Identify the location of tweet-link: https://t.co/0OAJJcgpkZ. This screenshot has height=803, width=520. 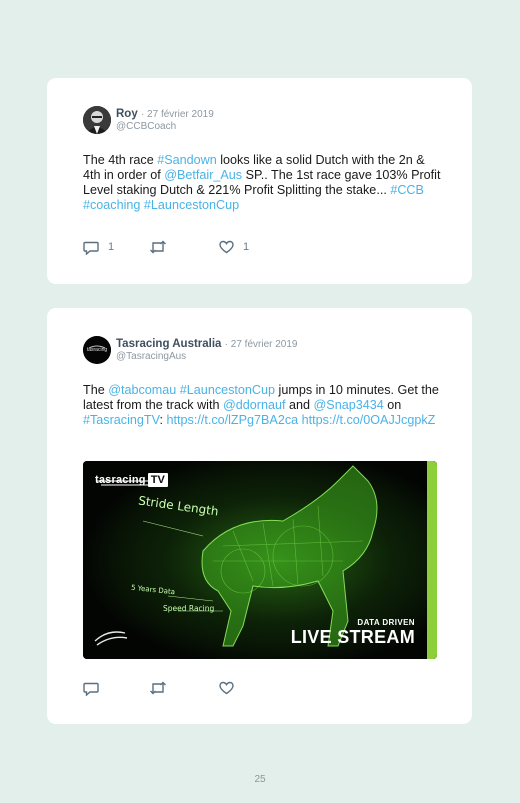
(369, 420).